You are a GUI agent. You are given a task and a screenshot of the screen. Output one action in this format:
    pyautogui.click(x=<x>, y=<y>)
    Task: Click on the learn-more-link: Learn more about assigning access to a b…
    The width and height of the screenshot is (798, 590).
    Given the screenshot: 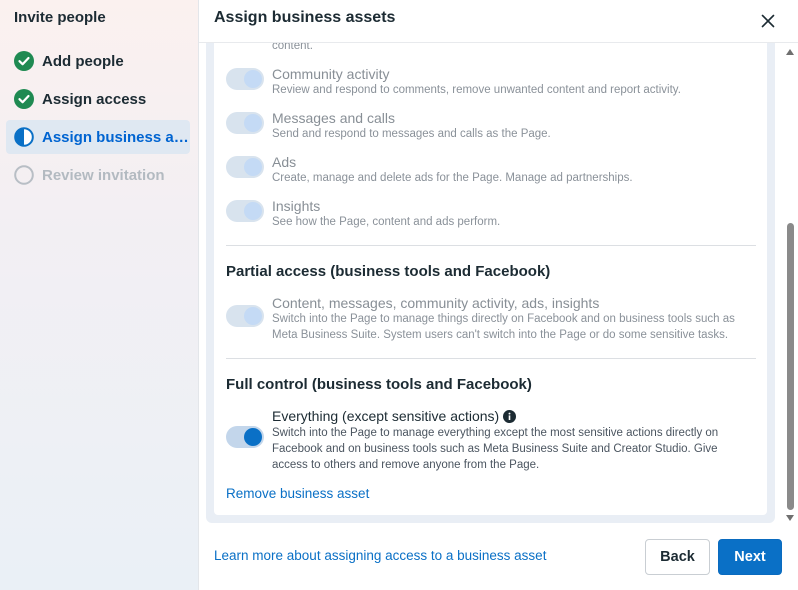 What is the action you would take?
    pyautogui.click(x=380, y=555)
    